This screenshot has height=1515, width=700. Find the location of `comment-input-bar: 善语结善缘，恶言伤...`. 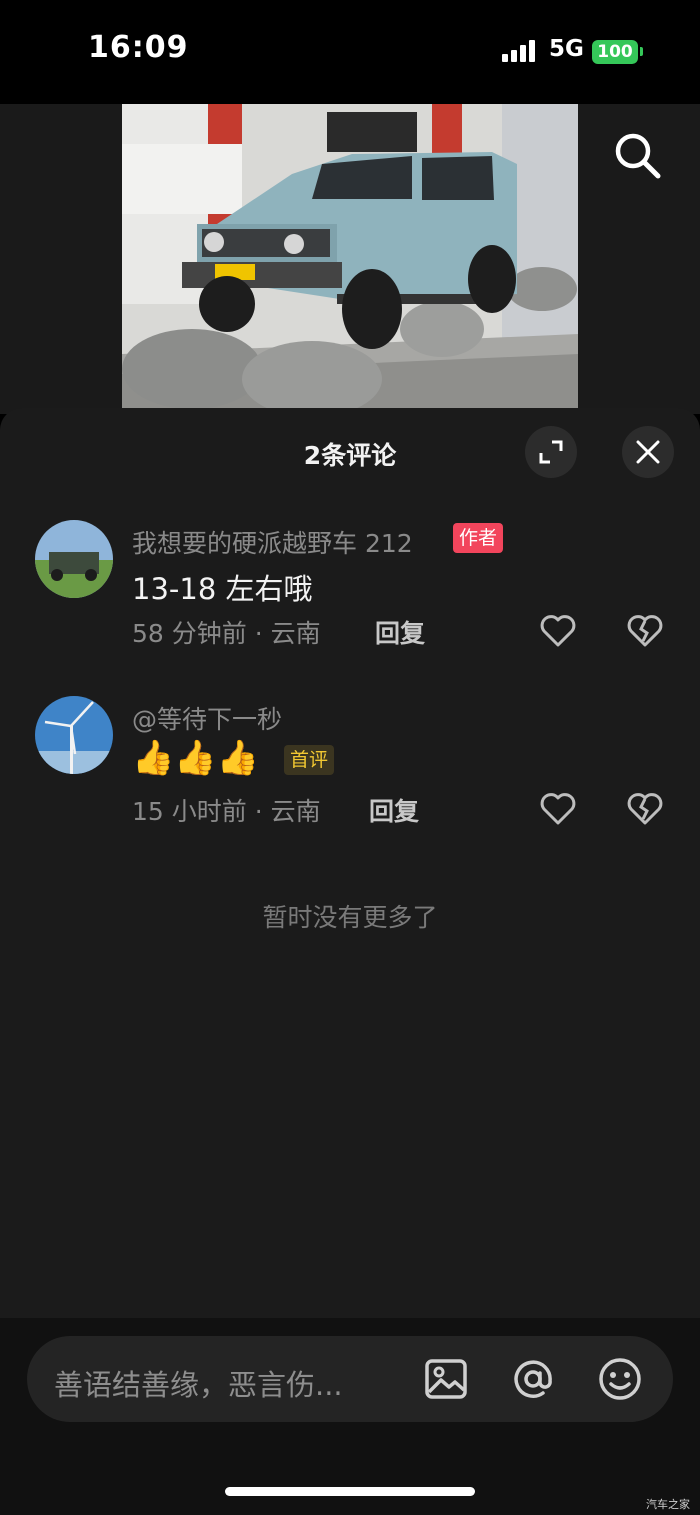

comment-input-bar: 善语结善缘，恶言伤... is located at coordinates (350, 1416).